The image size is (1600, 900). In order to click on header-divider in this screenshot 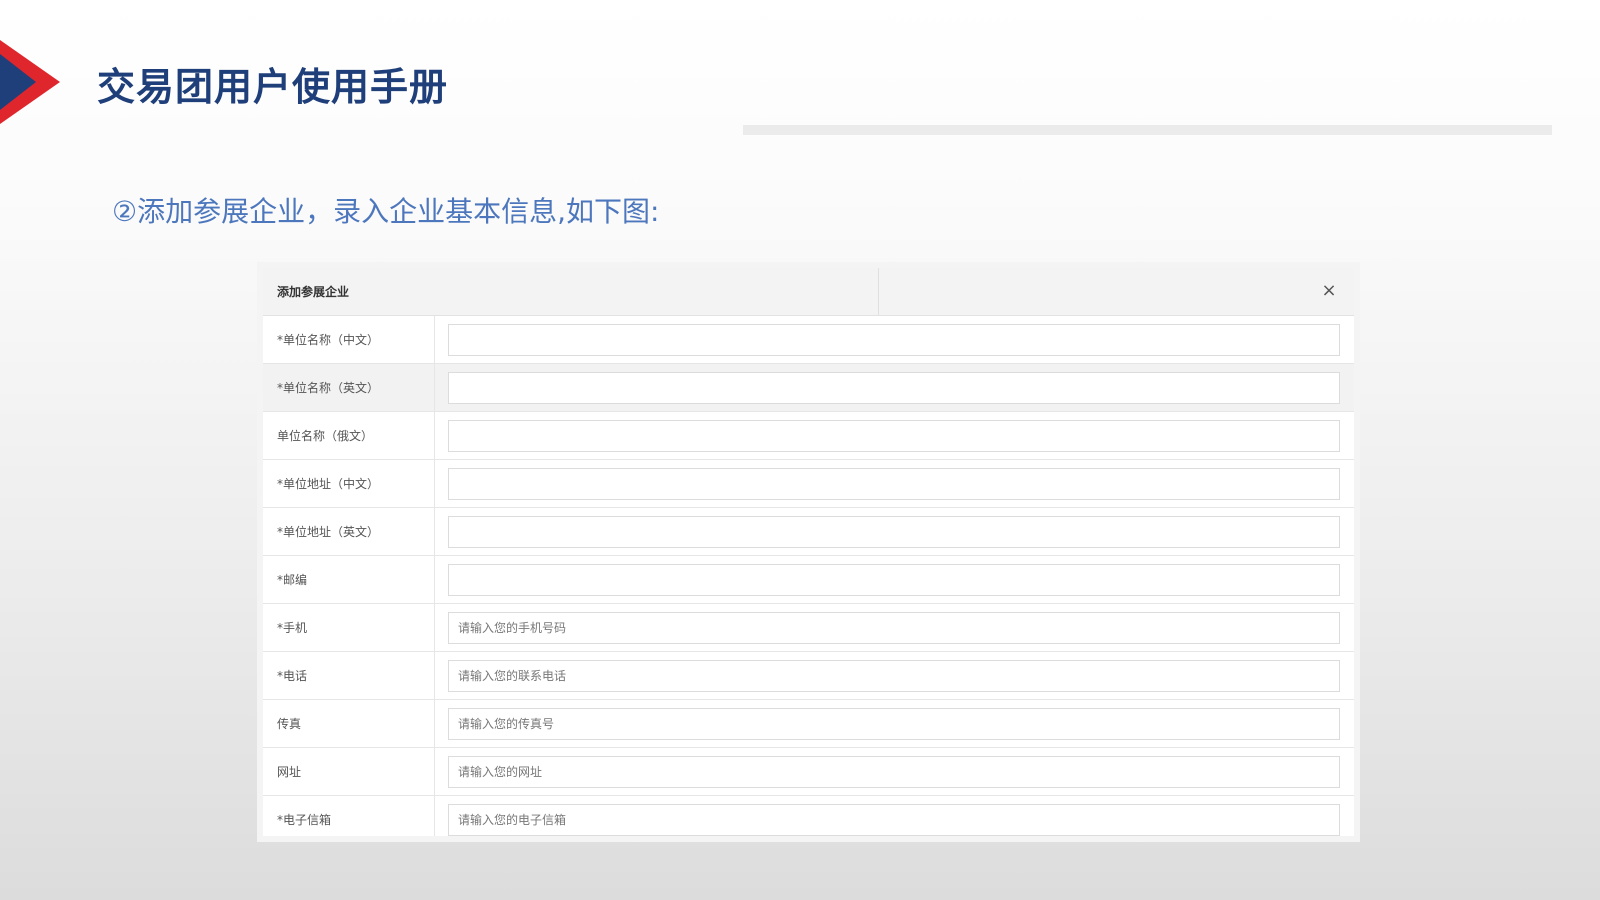, I will do `click(1147, 130)`.